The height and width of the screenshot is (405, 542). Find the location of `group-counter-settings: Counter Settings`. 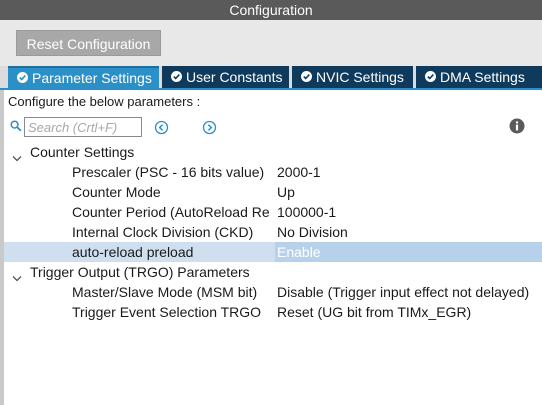

group-counter-settings: Counter Settings is located at coordinates (273, 152).